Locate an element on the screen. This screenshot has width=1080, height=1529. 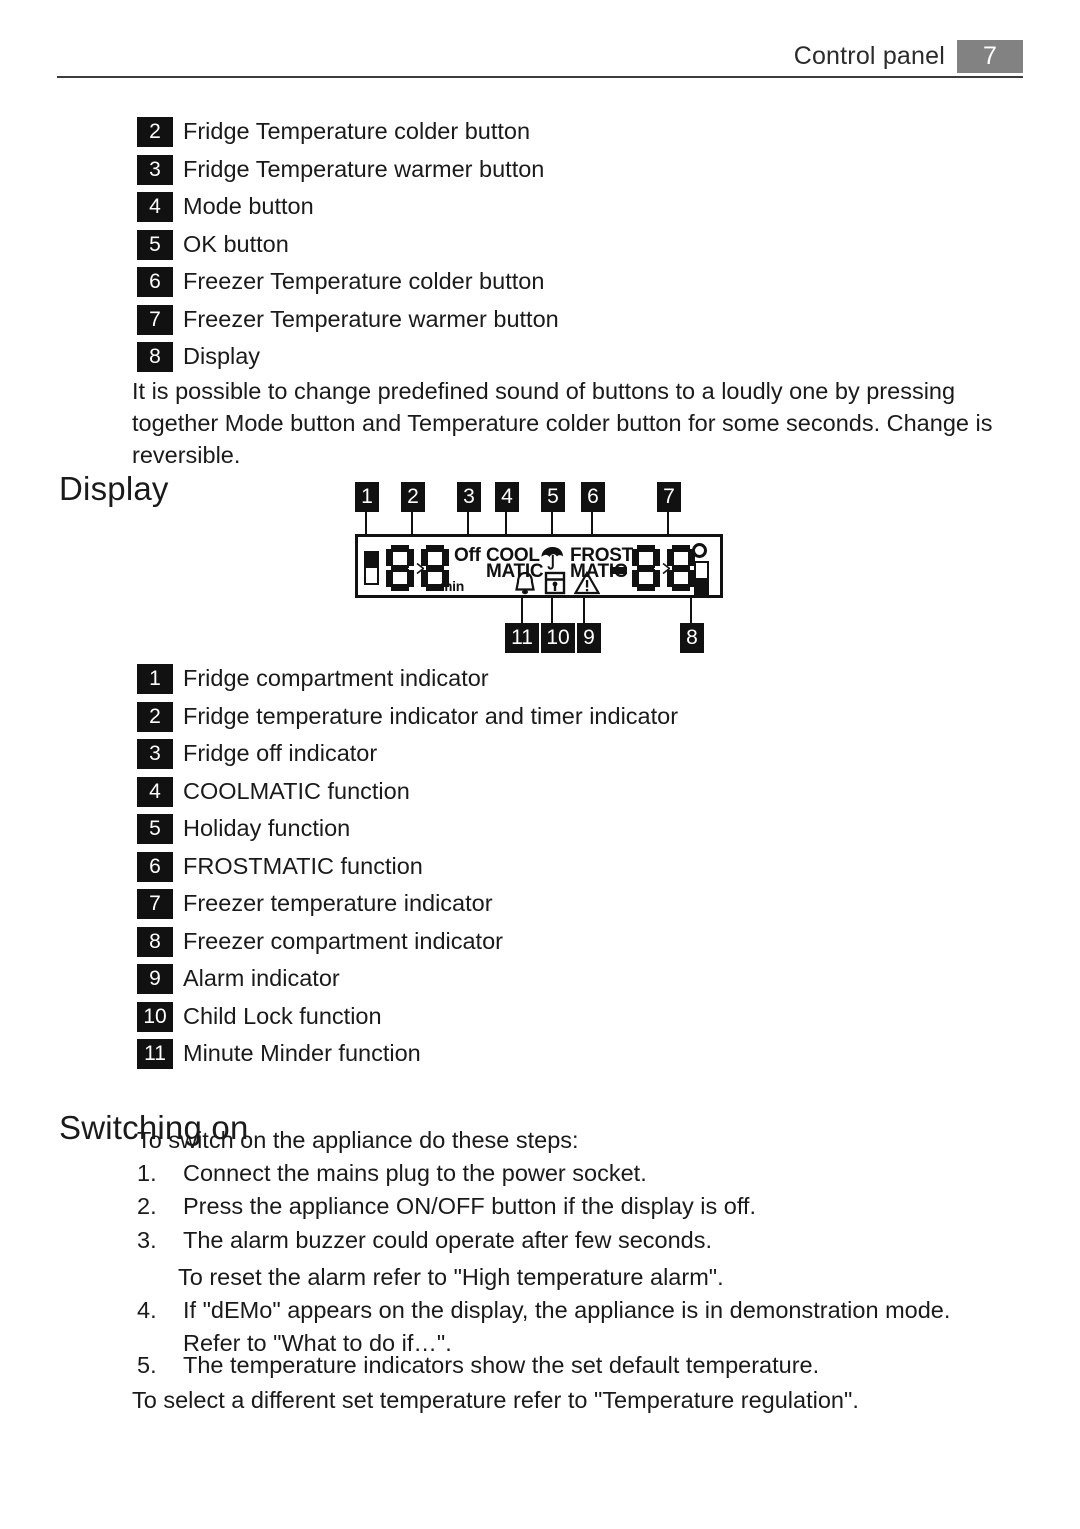
legend-item: 3 Fridge Temperature warmer button is located at coordinates (348, 171).